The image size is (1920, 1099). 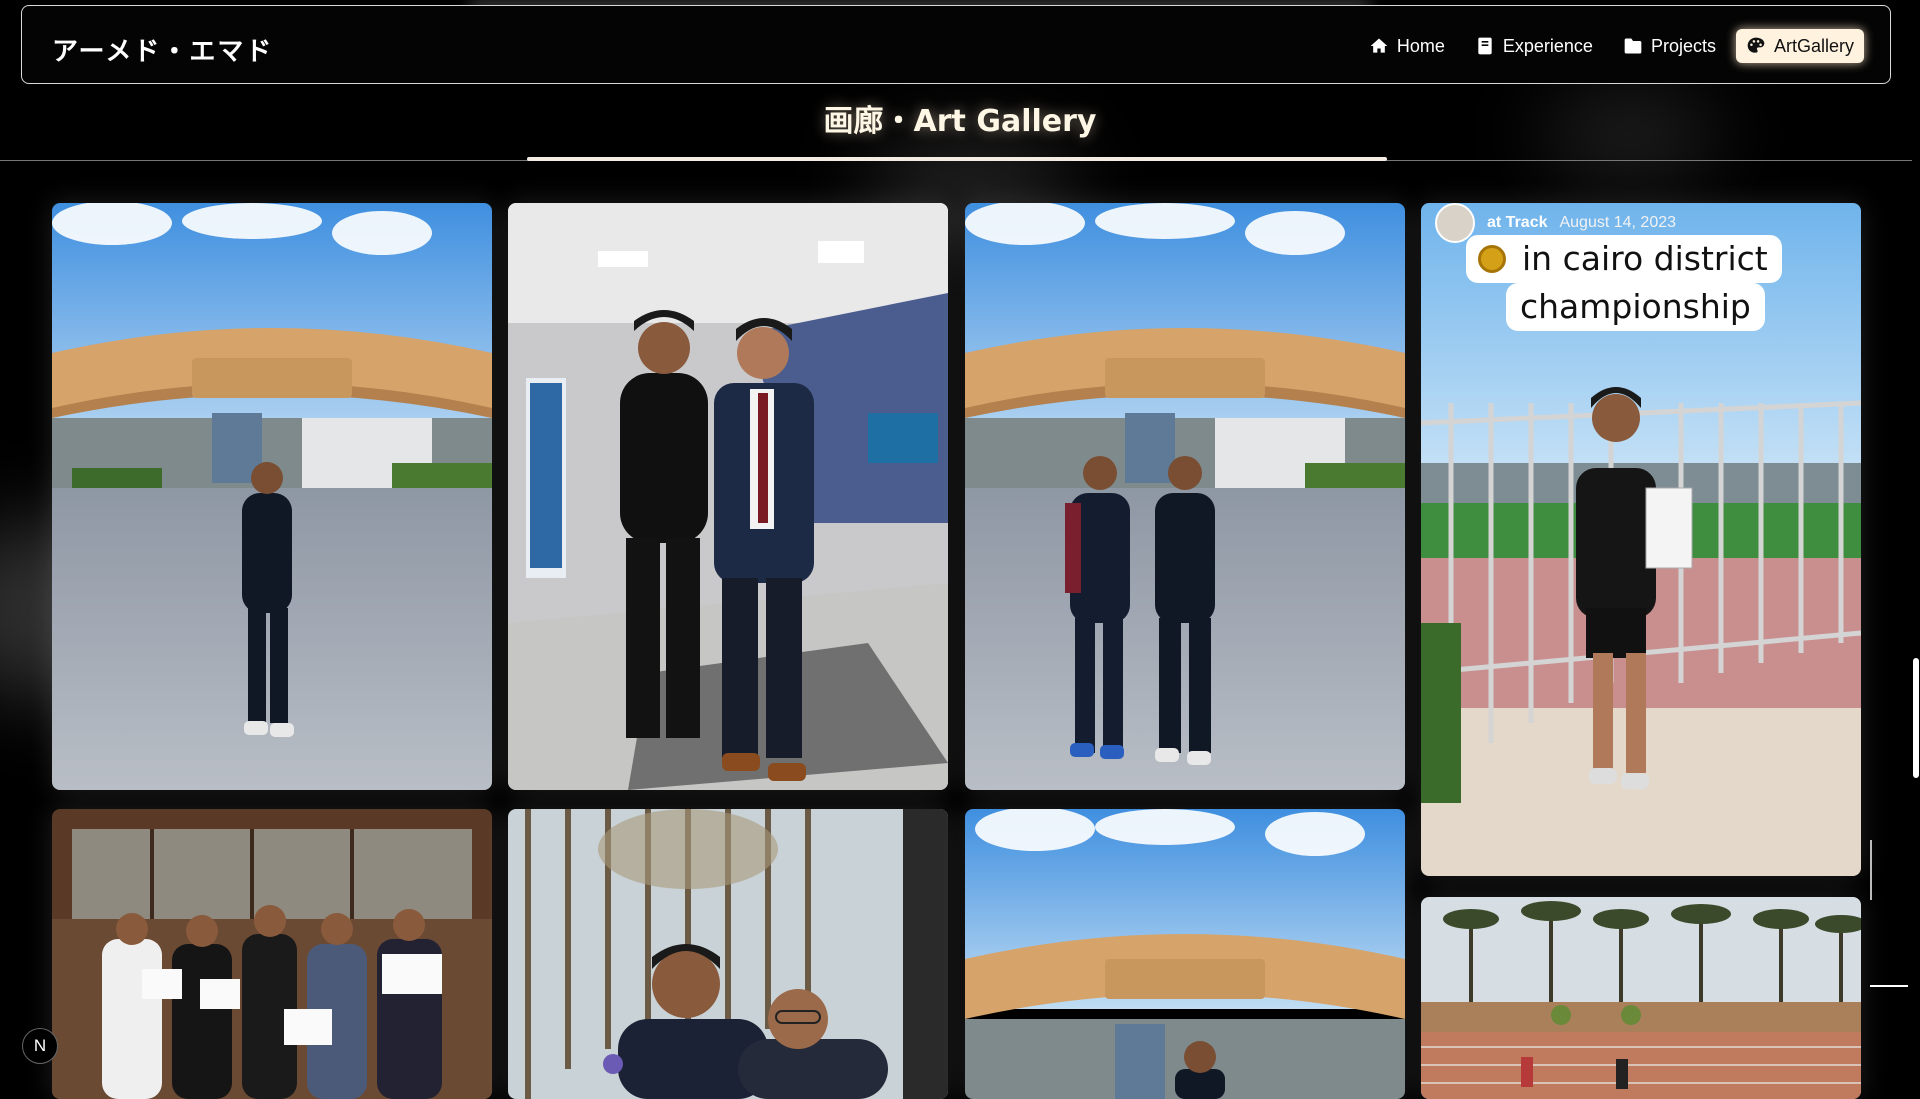 I want to click on gate-two-photo-image, so click(x=1185, y=496).